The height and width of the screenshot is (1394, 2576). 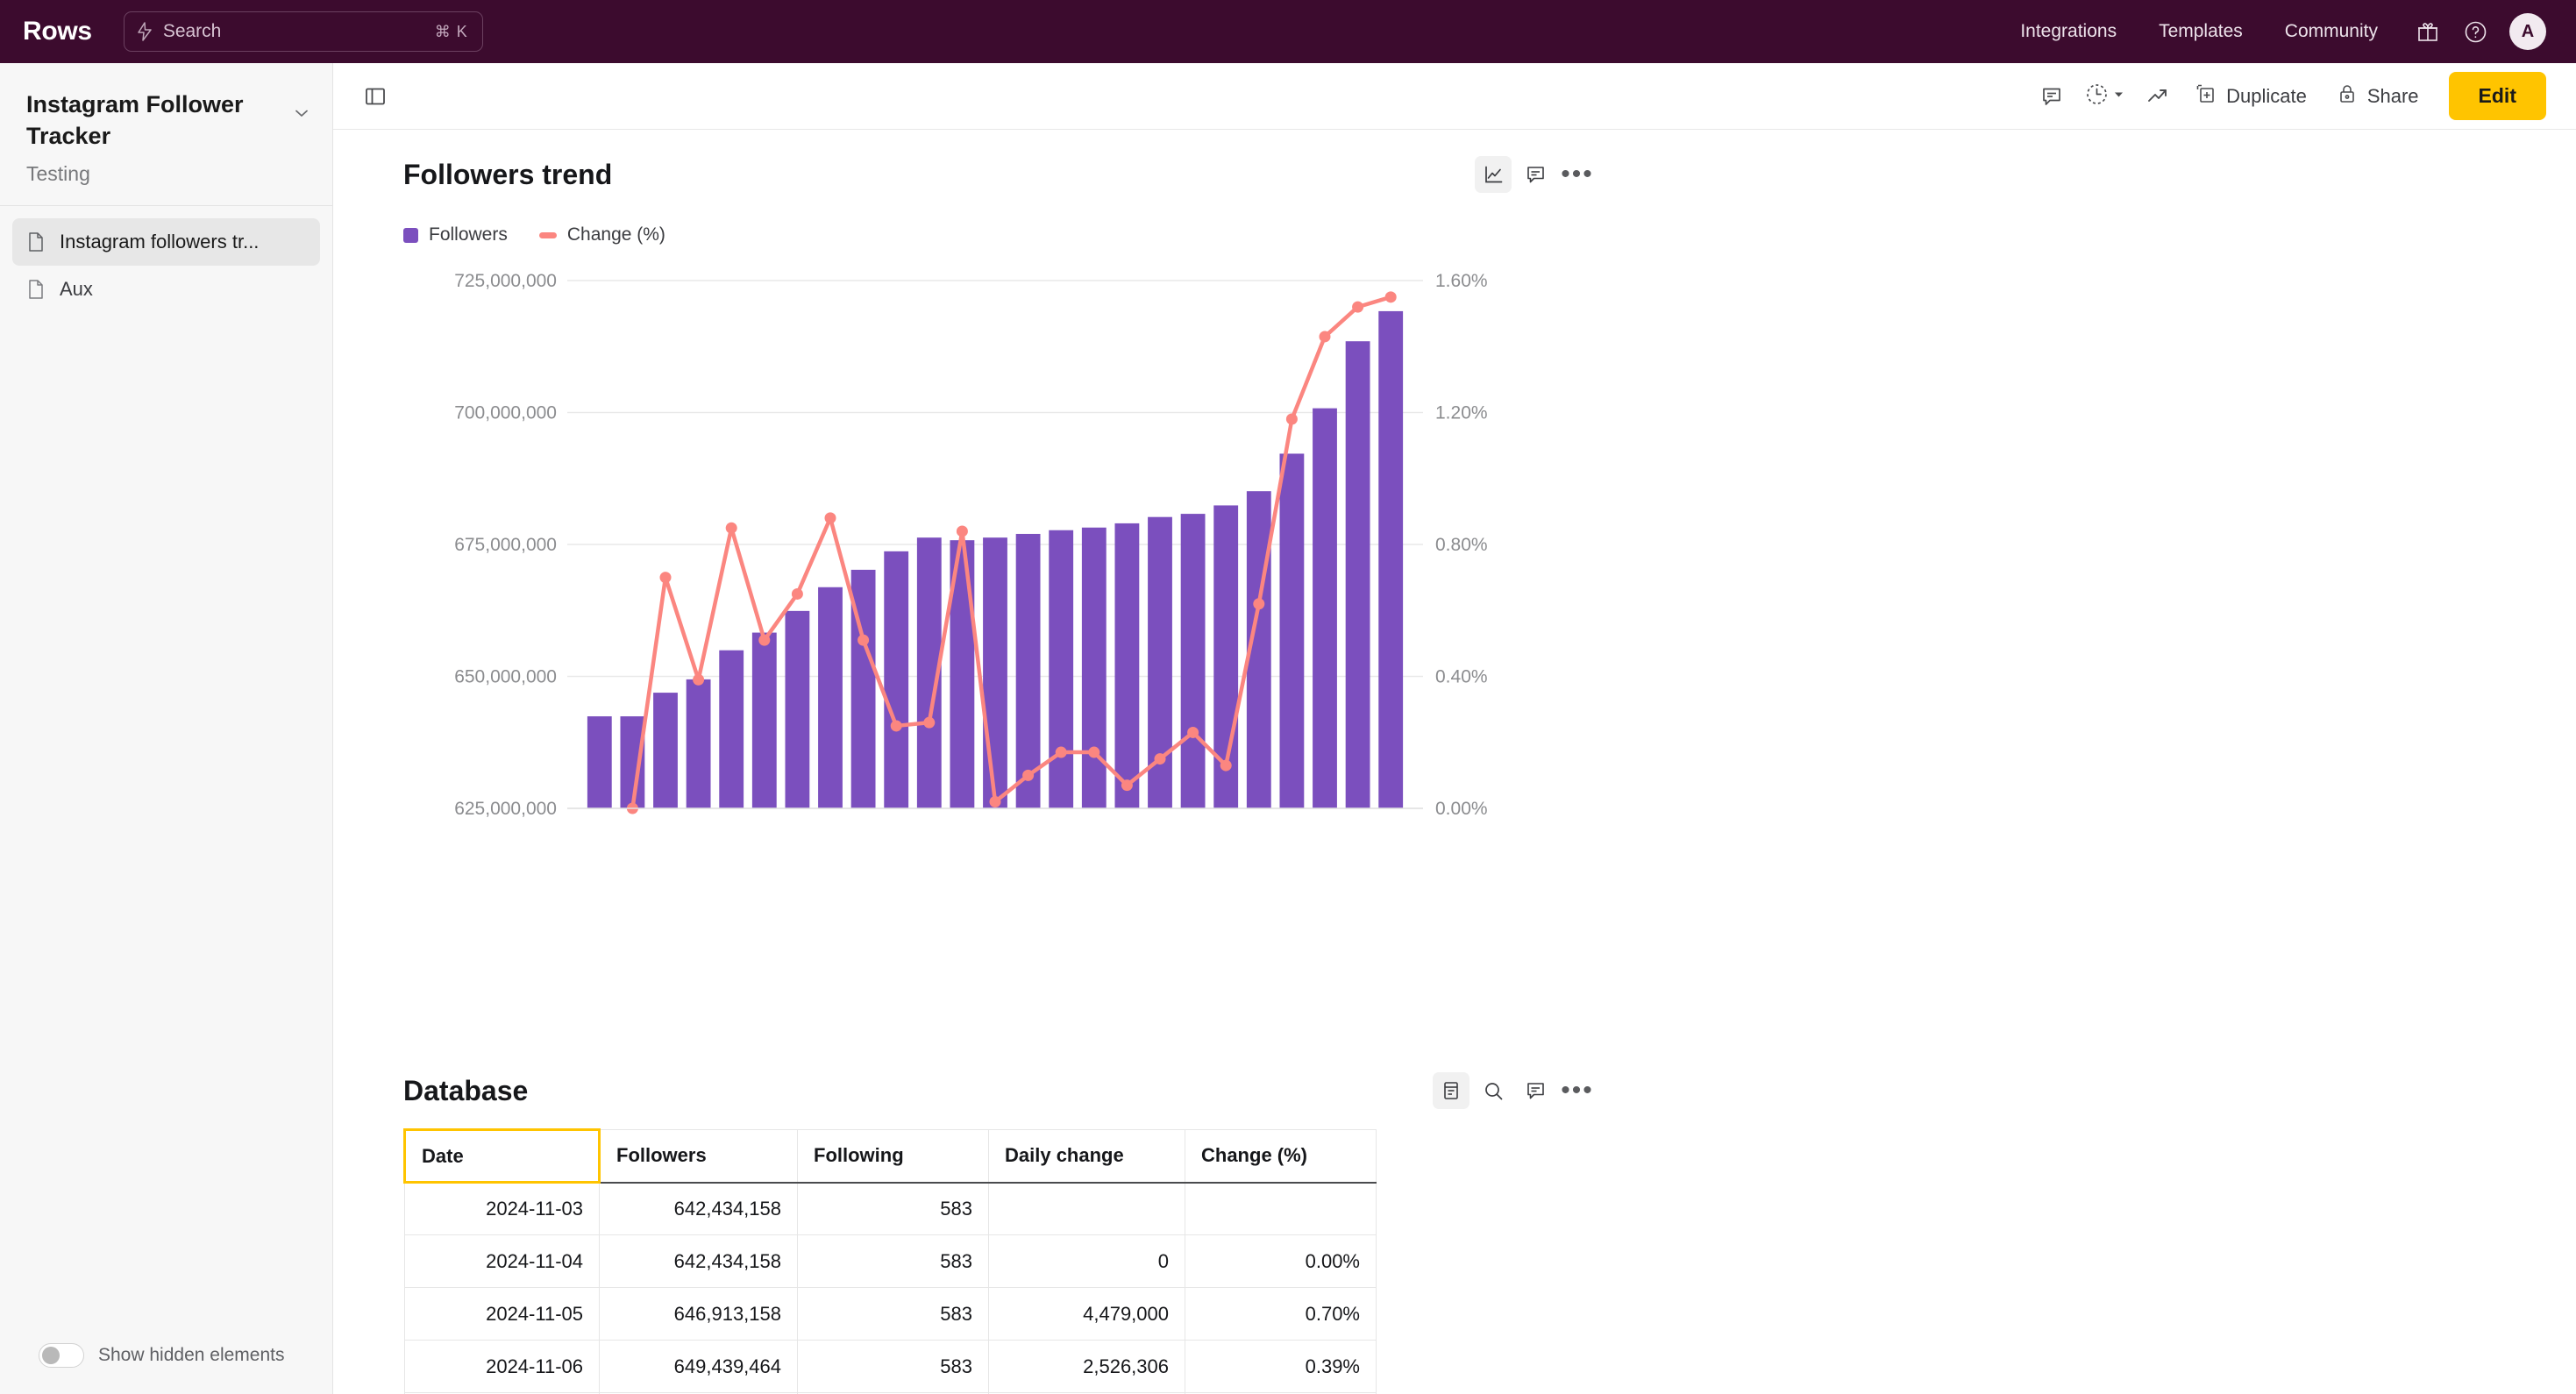 I want to click on table-cell: 2024-11-03, so click(x=502, y=1208).